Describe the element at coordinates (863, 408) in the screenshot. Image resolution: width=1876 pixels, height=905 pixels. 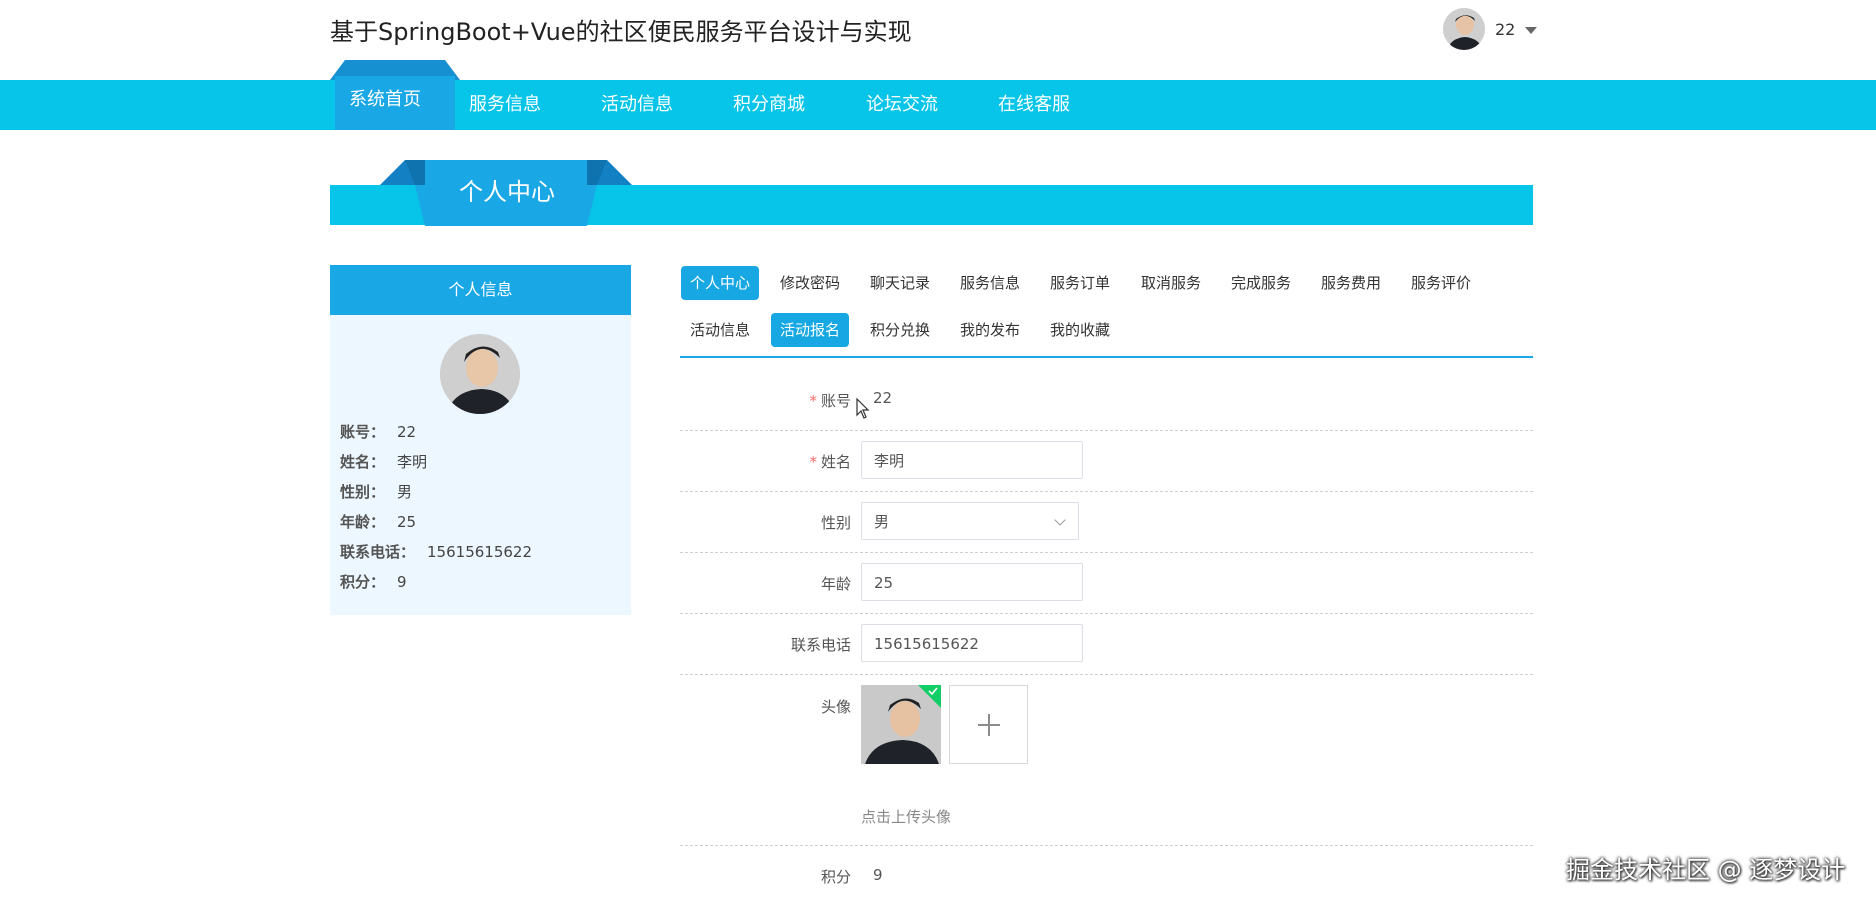
I see `mouse-cursor-icon` at that location.